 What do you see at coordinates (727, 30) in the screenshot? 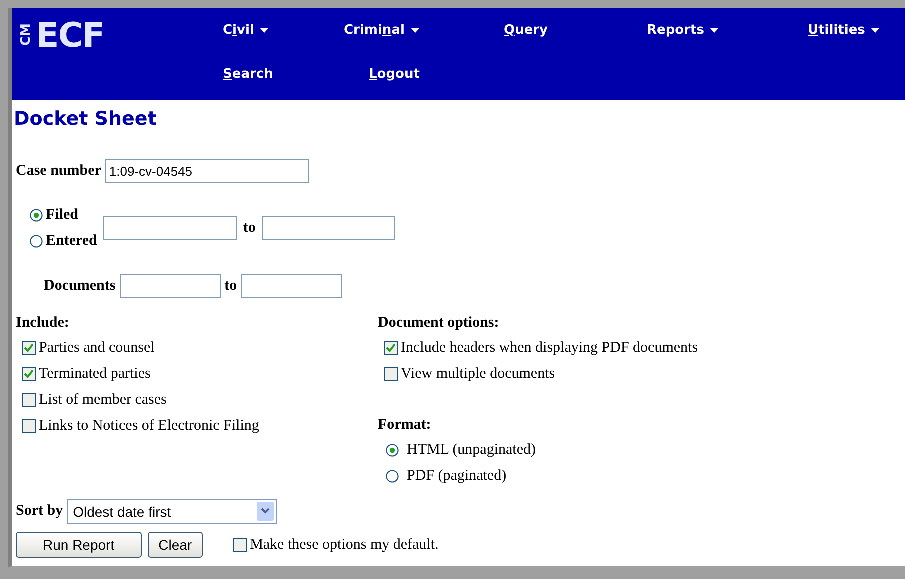
I see `menu-item: Reports` at bounding box center [727, 30].